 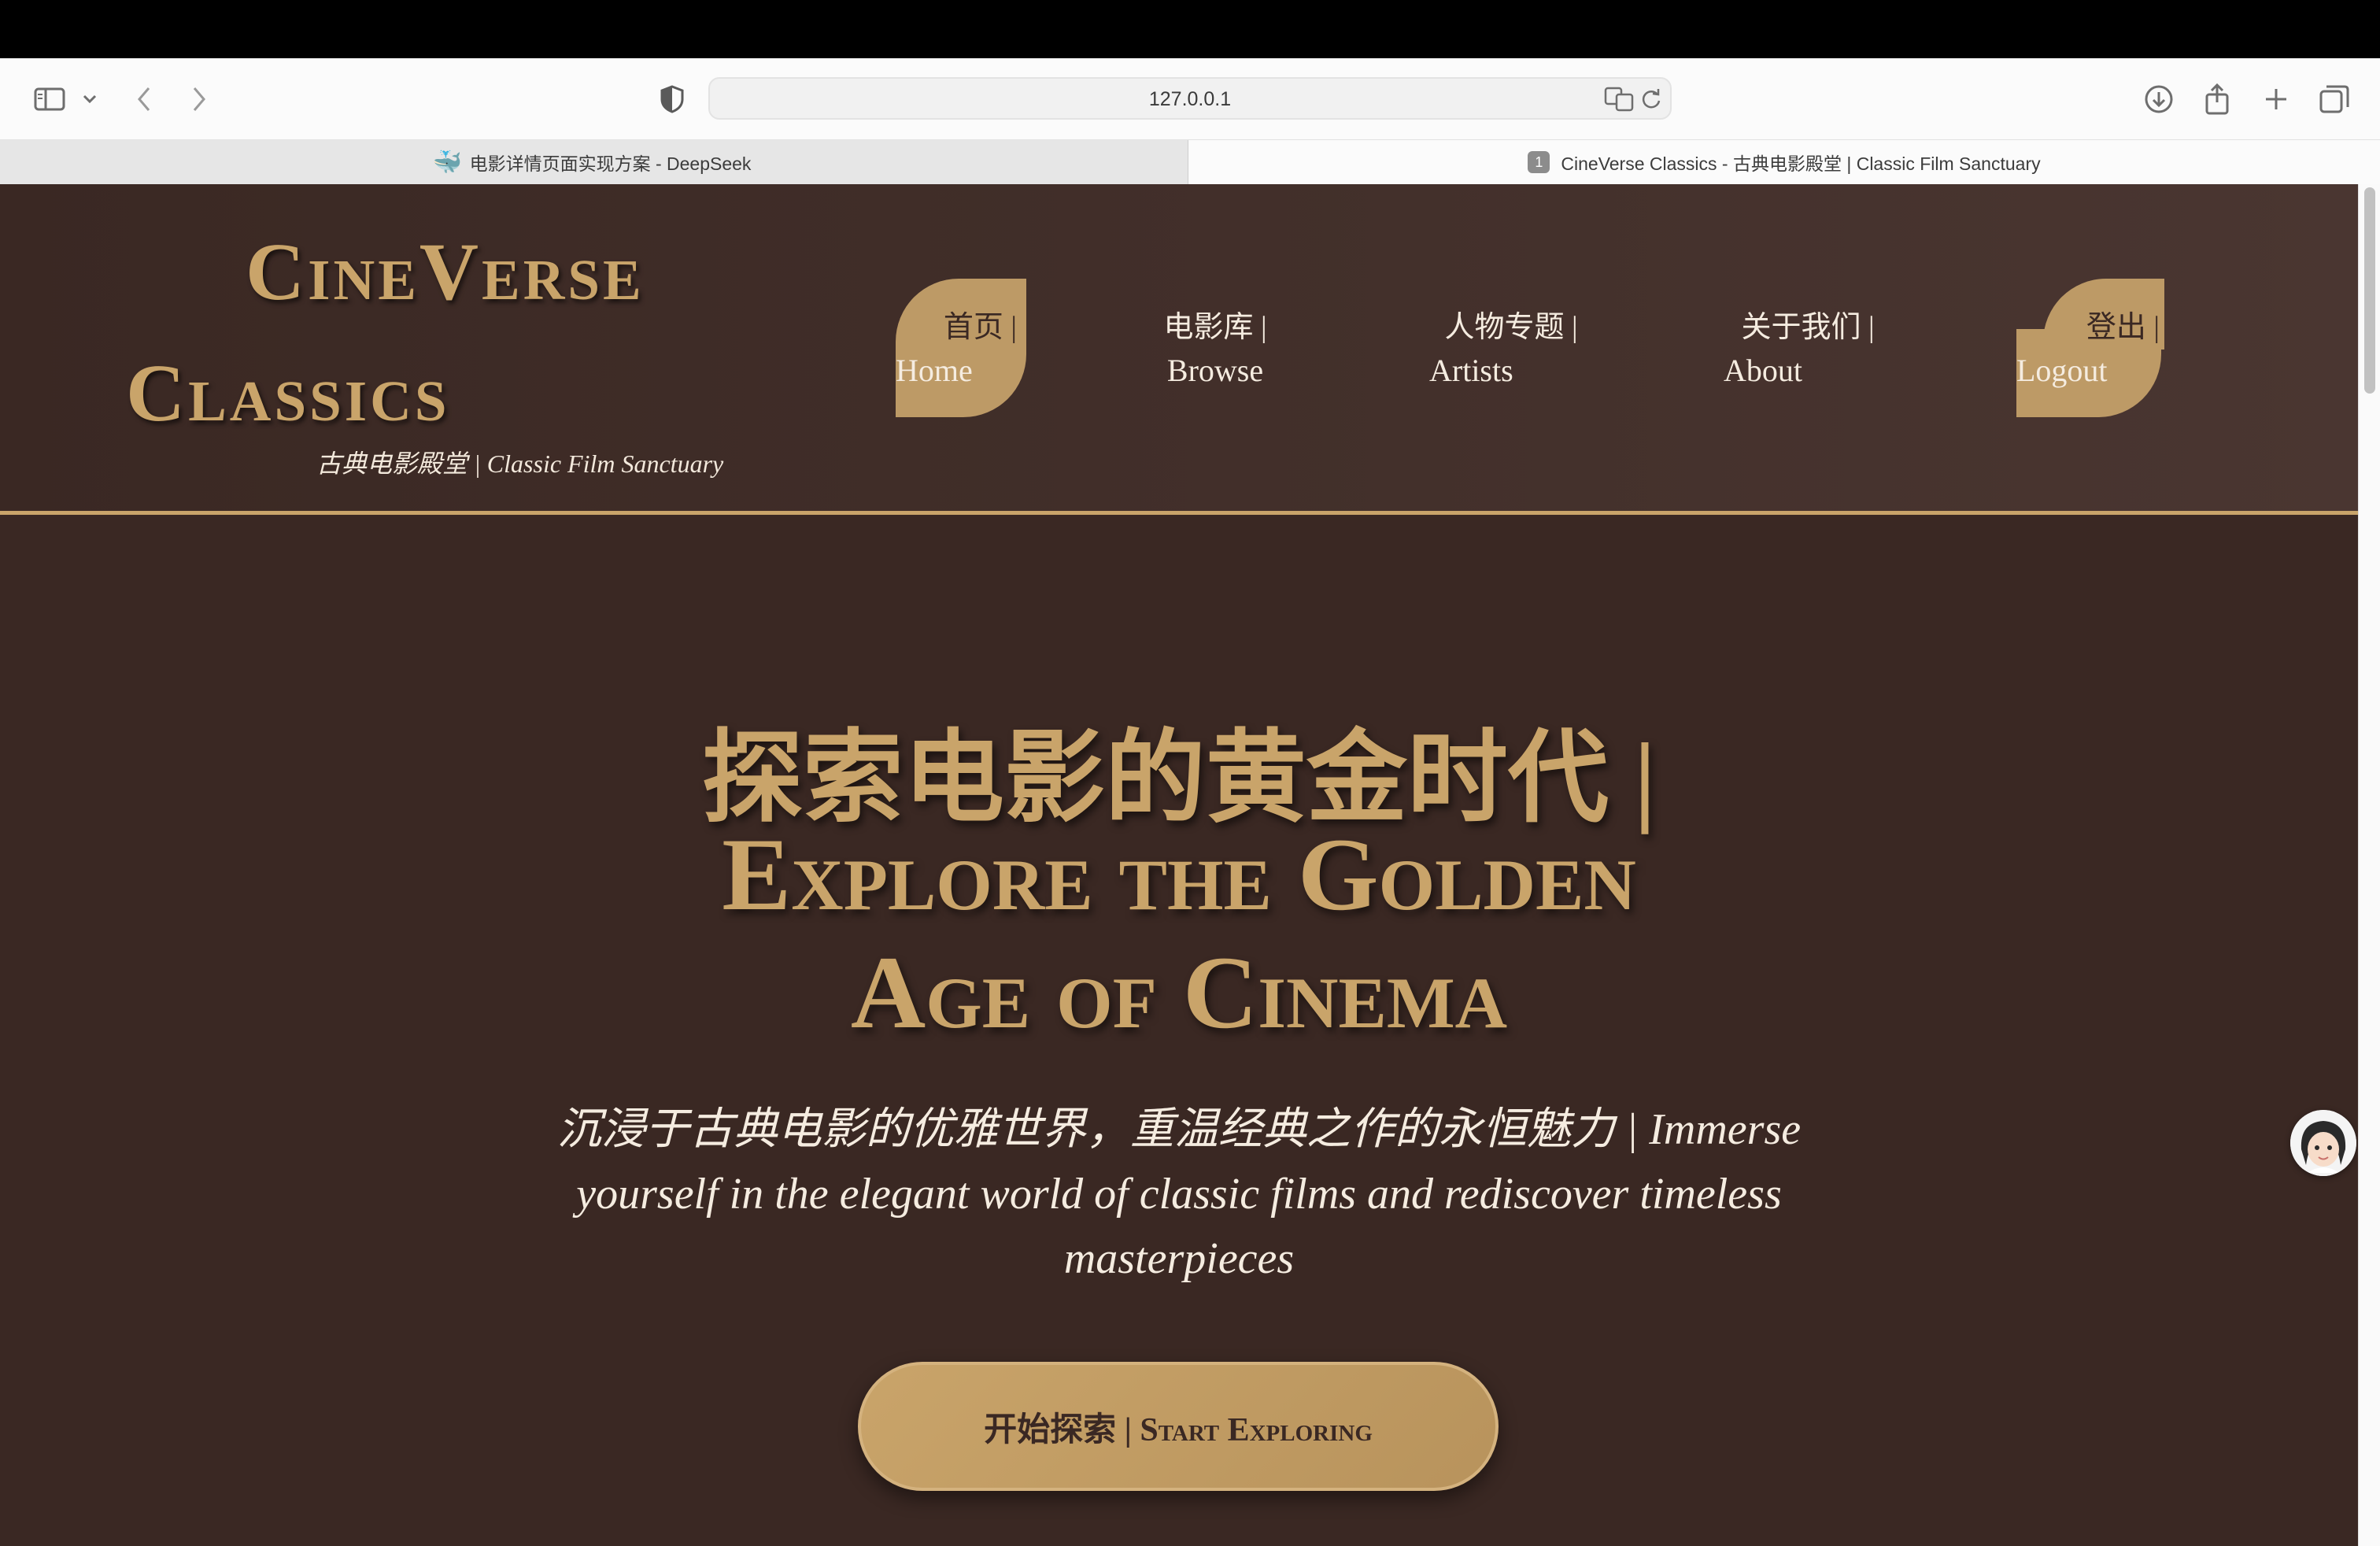 What do you see at coordinates (2369, 290) in the screenshot?
I see `scrollbar-thumb` at bounding box center [2369, 290].